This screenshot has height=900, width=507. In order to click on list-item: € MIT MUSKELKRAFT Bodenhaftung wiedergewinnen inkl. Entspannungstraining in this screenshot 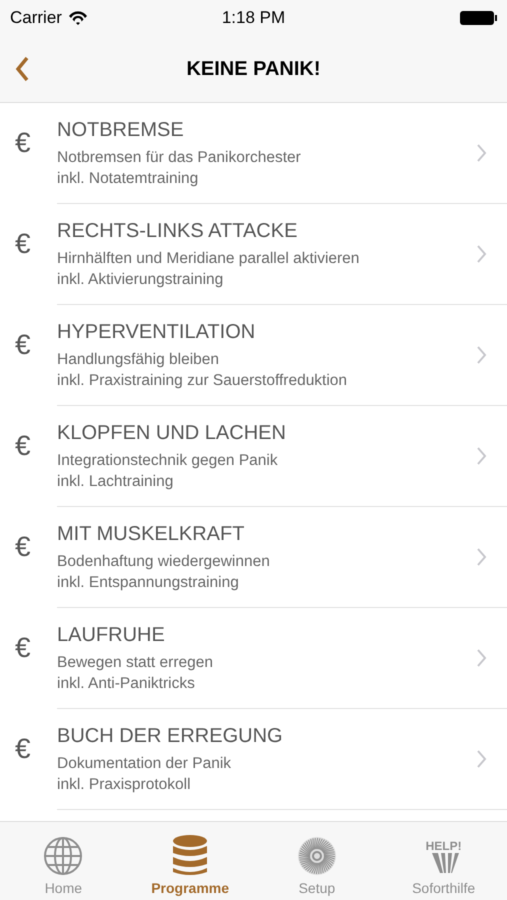, I will do `click(253, 557)`.